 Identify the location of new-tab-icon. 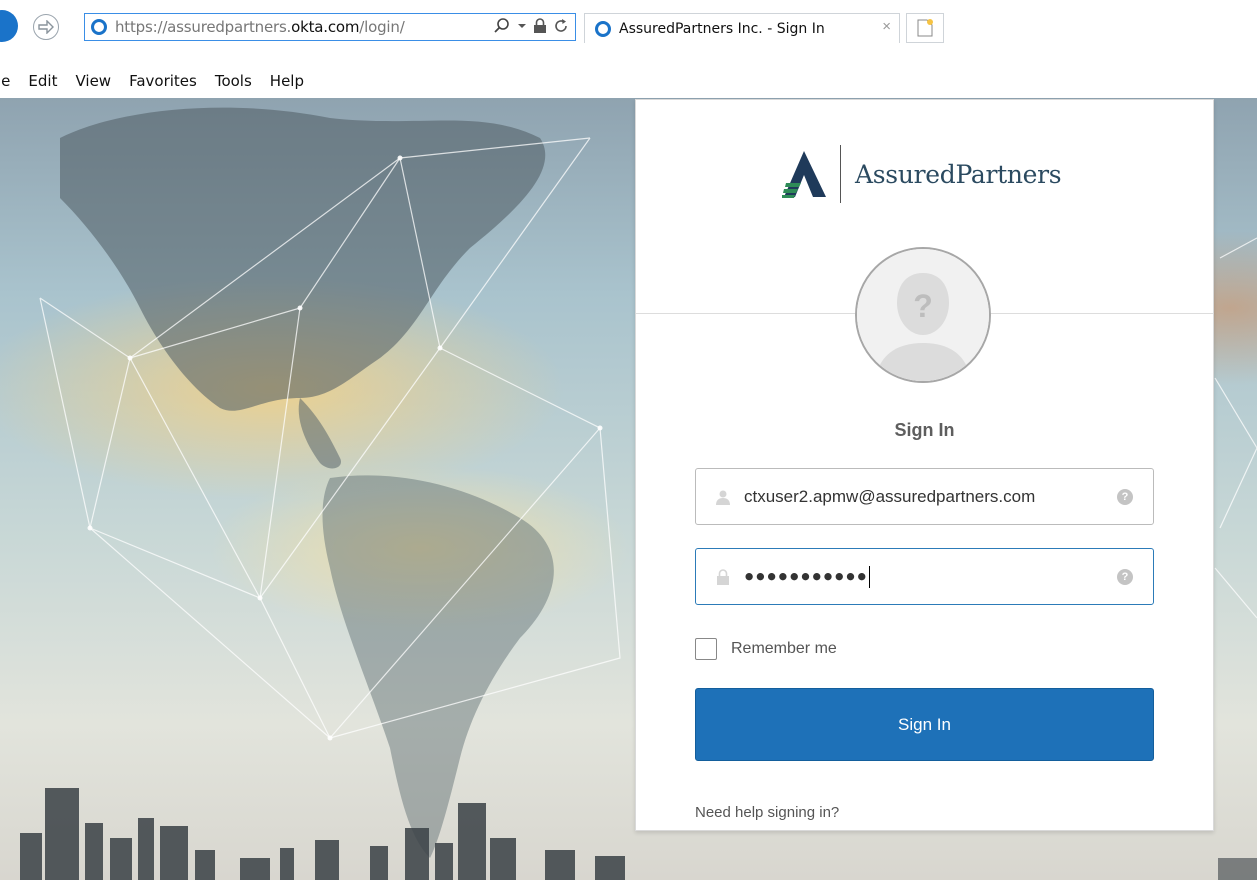
(925, 28).